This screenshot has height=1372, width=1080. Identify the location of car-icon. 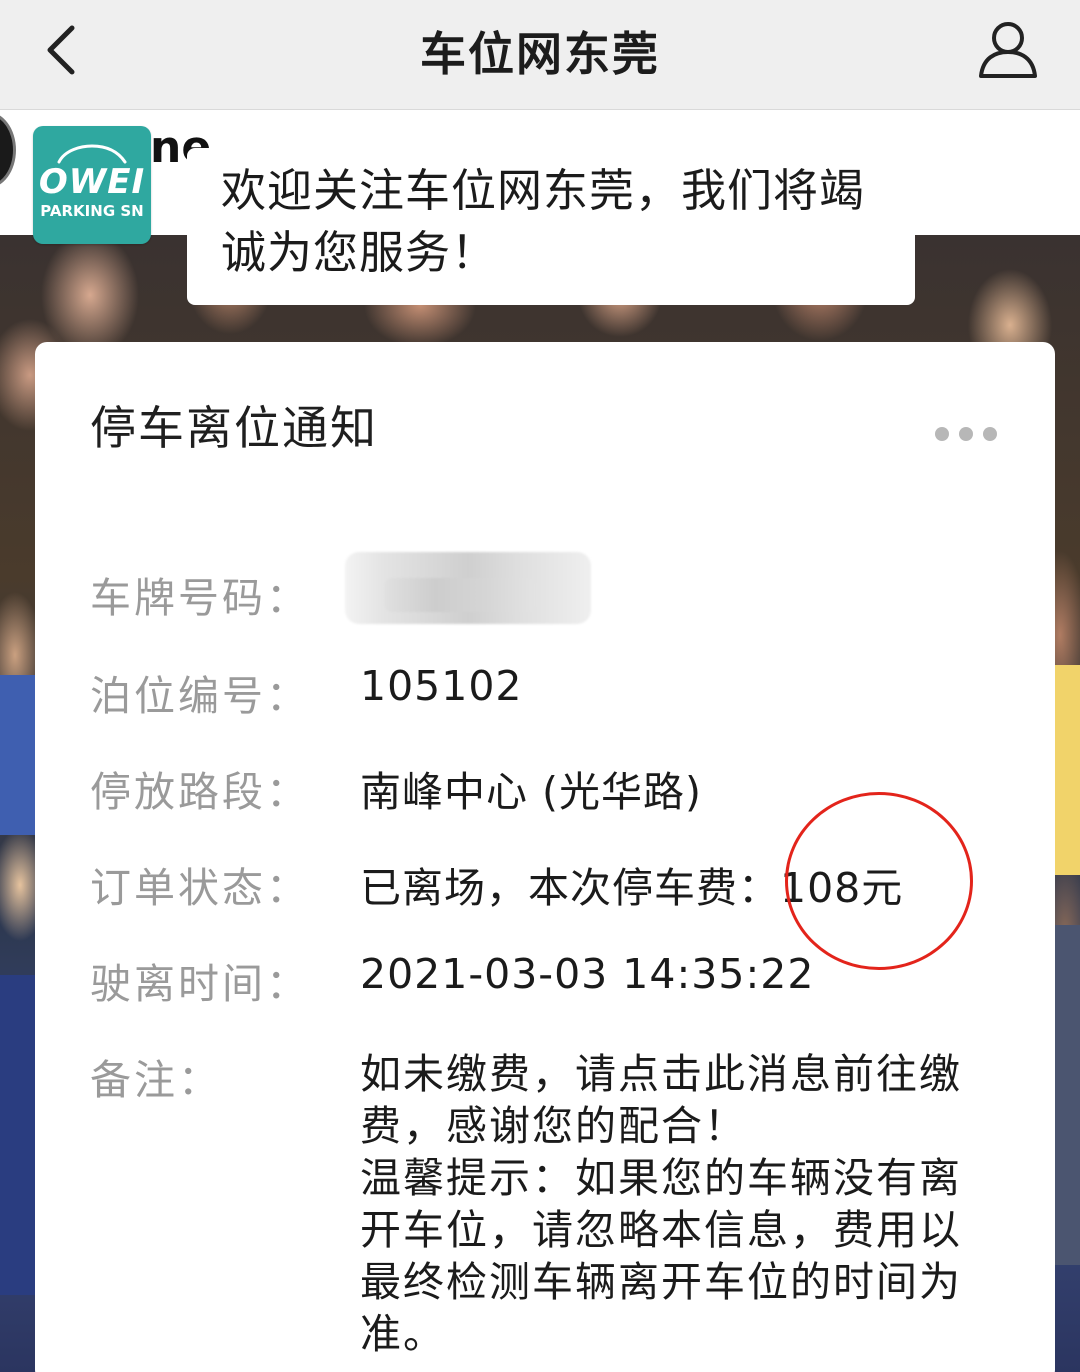
(92, 154).